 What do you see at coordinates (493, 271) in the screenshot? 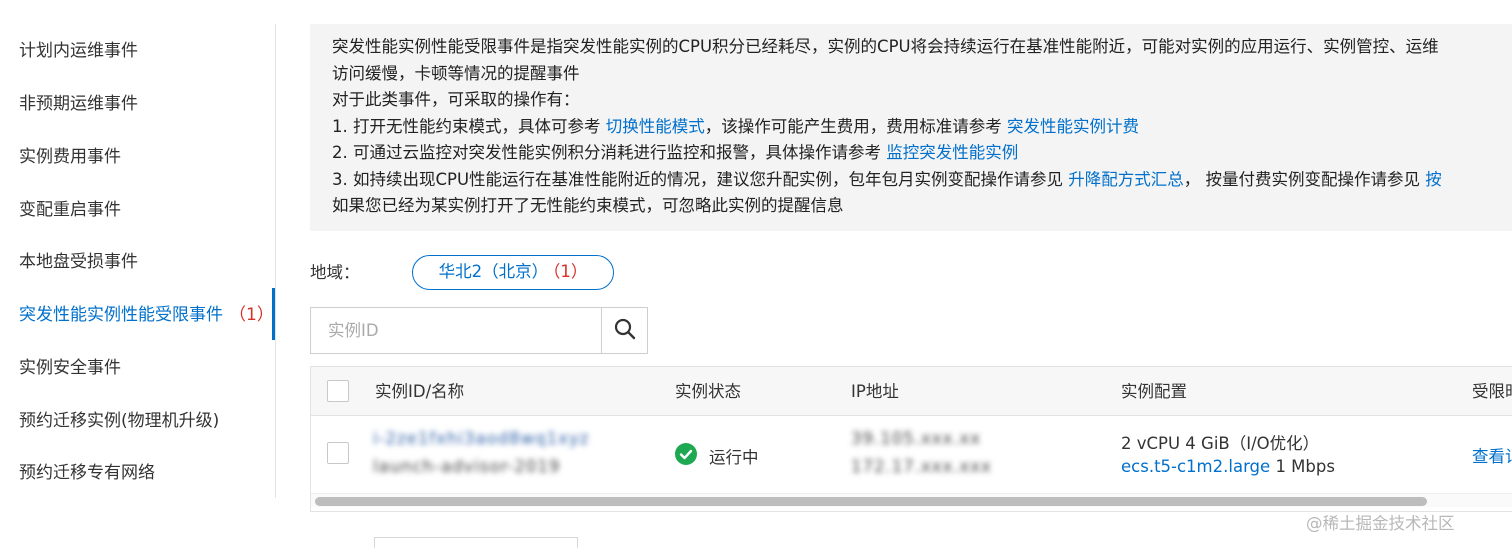
I see `region-chip-label: 华北2（北京）` at bounding box center [493, 271].